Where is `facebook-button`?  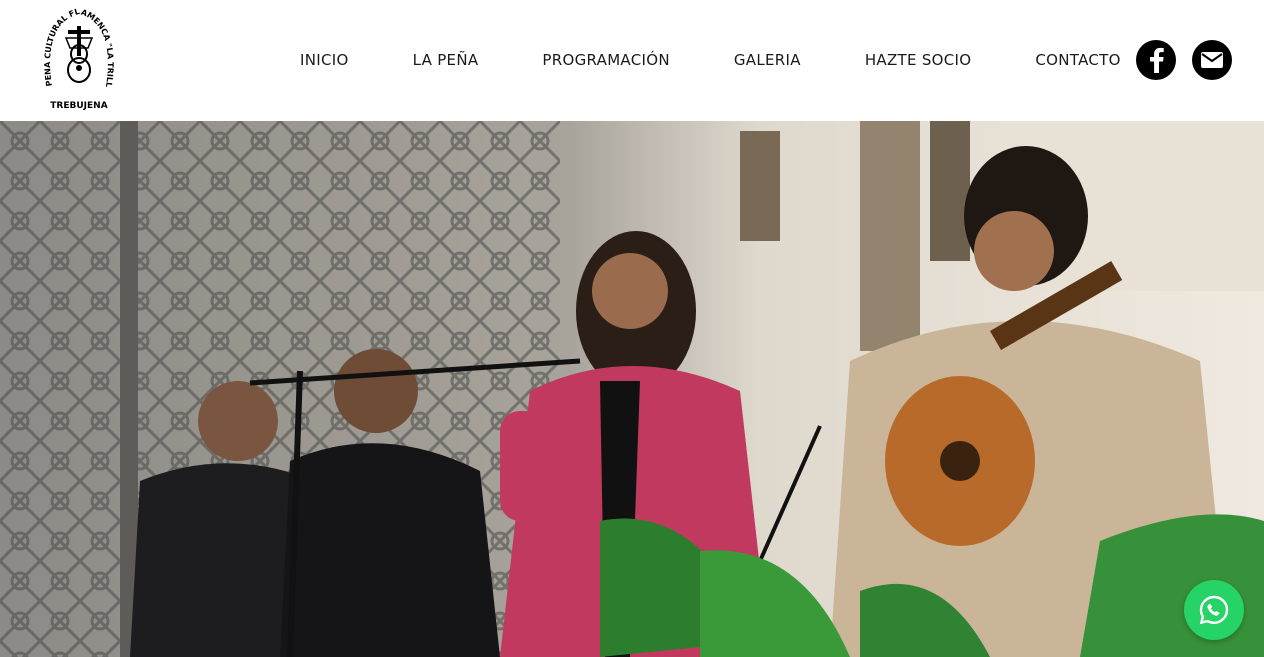 facebook-button is located at coordinates (1156, 60).